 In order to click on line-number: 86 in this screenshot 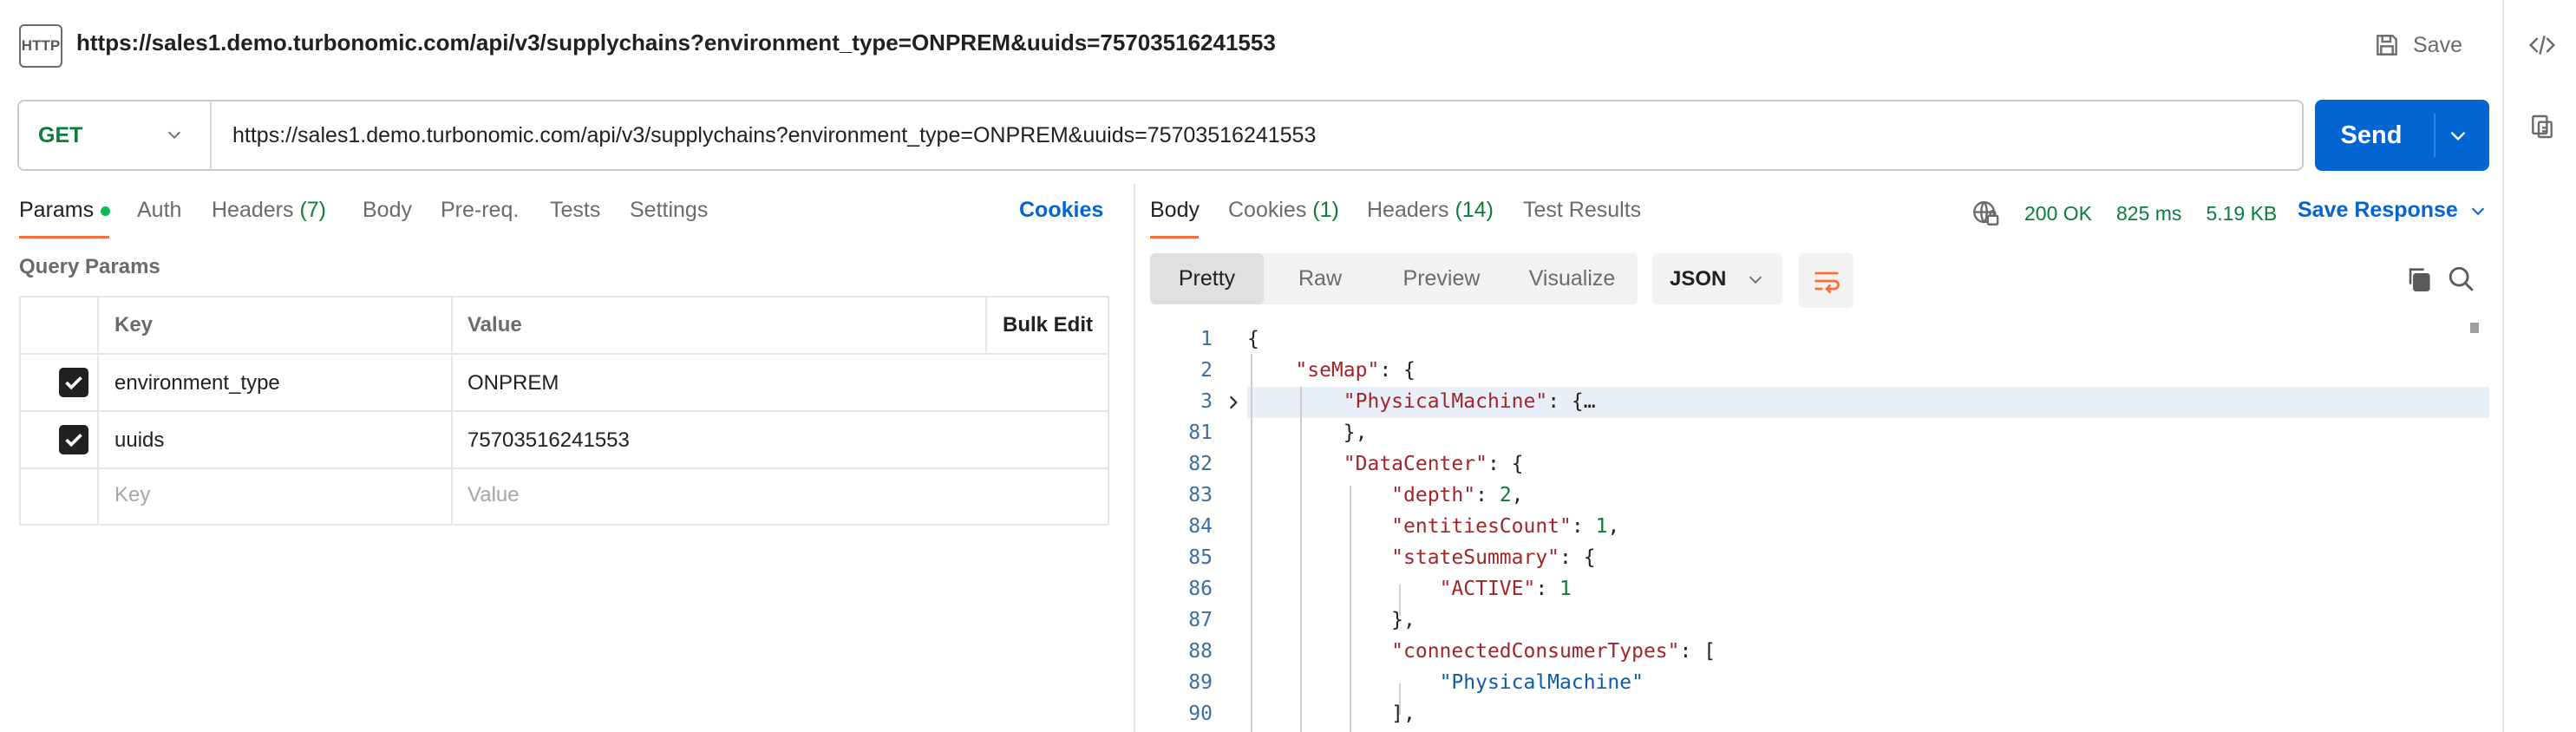, I will do `click(1200, 589)`.